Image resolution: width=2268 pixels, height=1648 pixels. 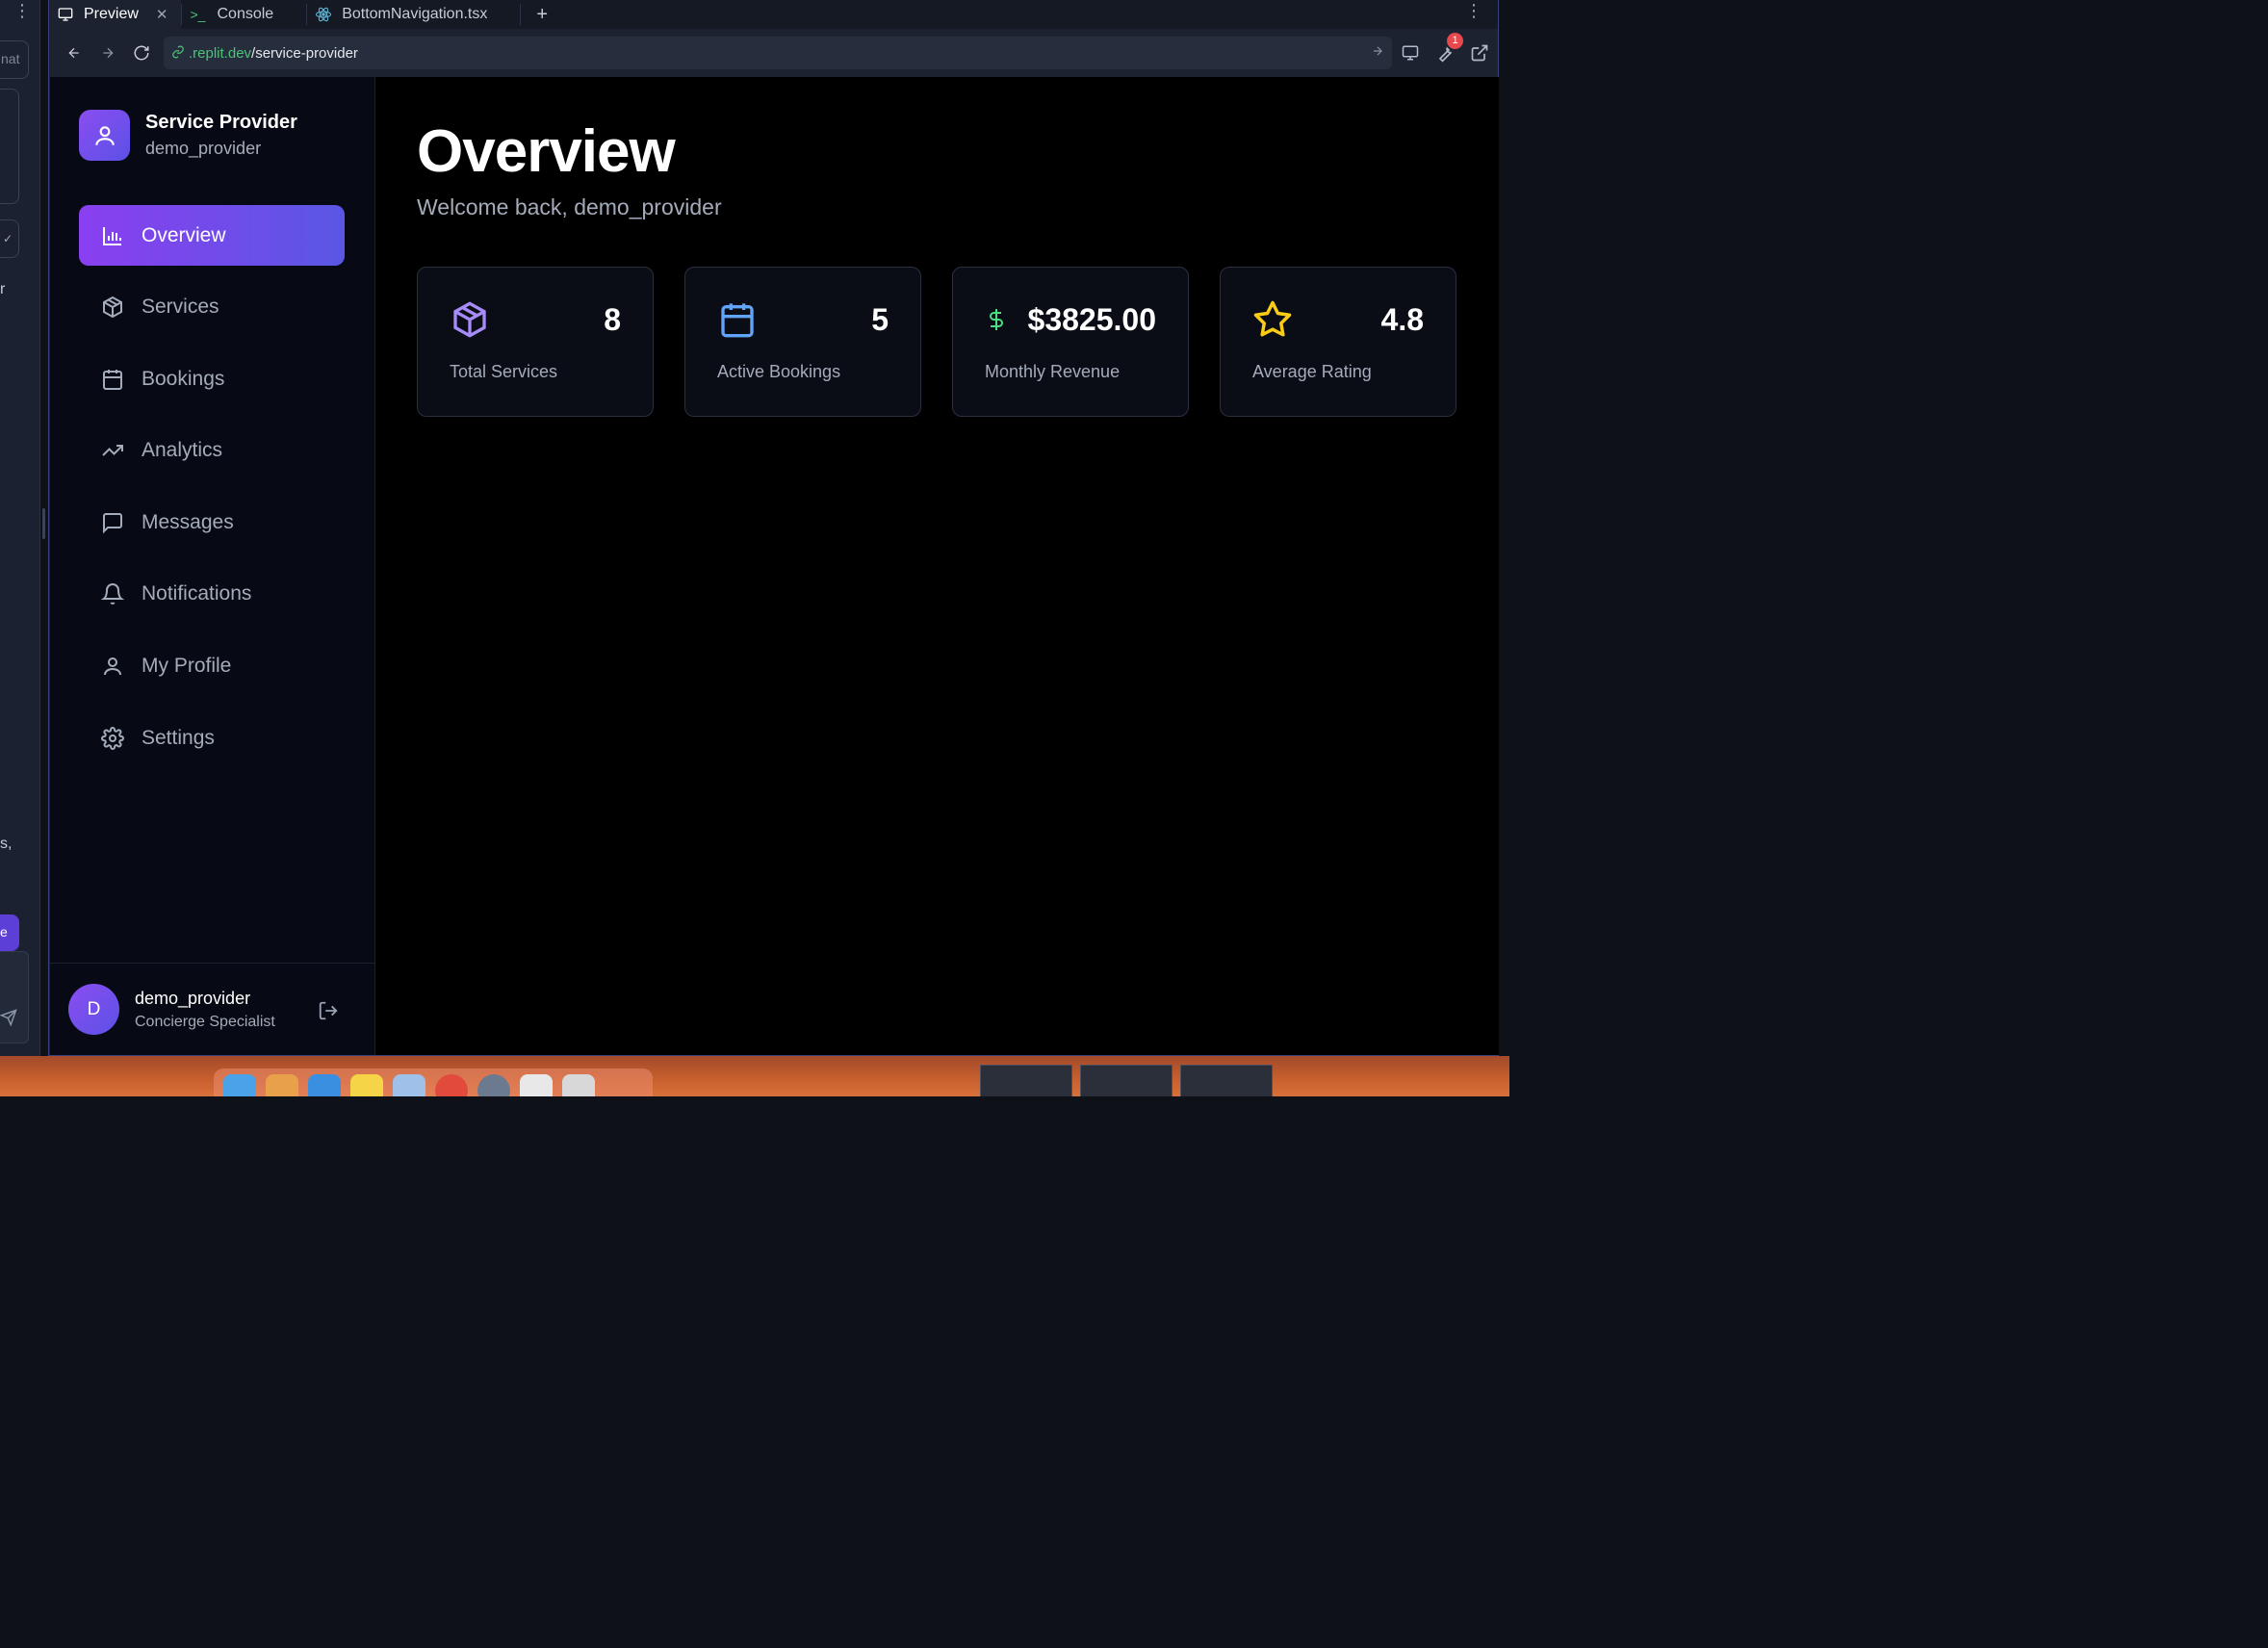 I want to click on trash-icon, so click(x=578, y=1085).